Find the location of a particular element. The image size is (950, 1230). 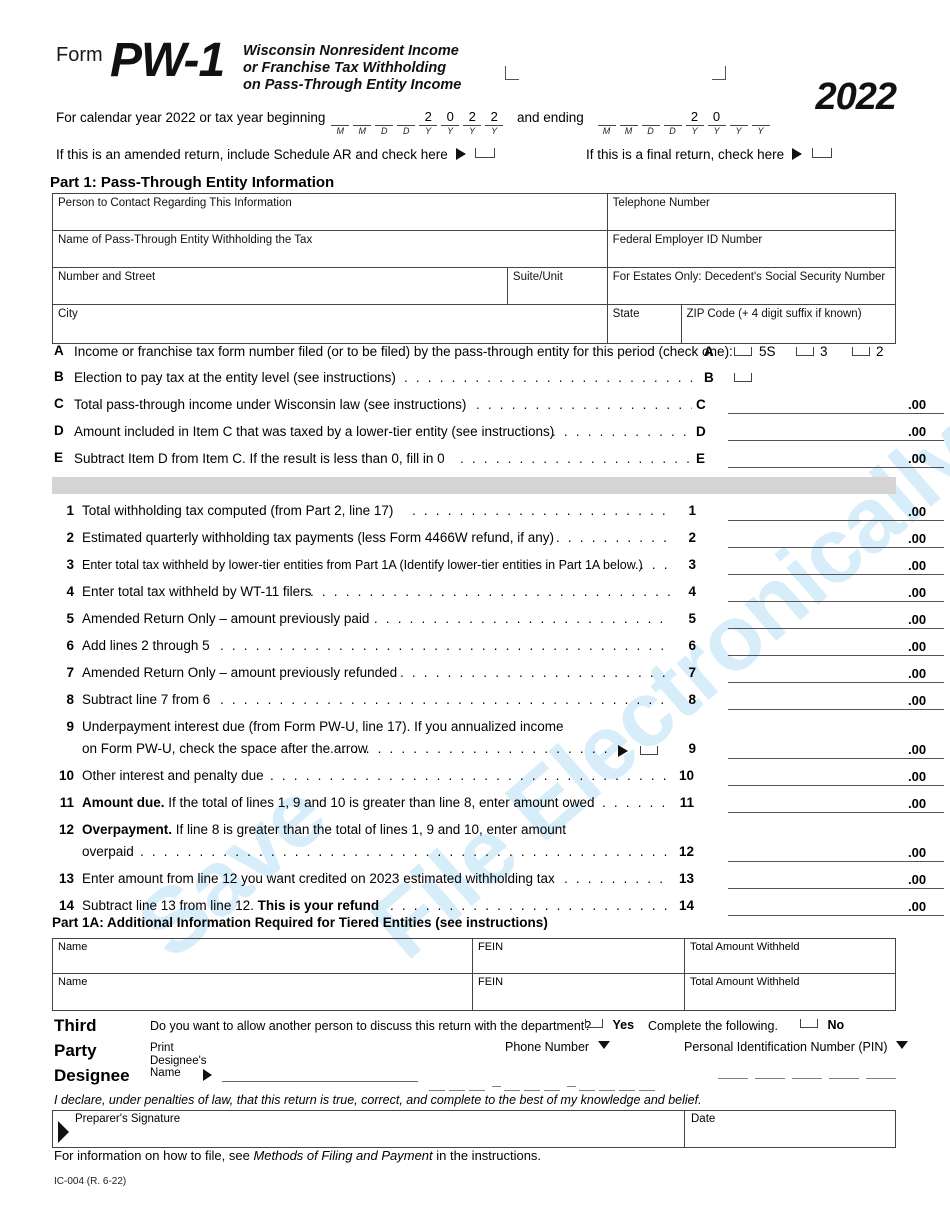

period-begin-cell-d-2: D is located at coordinates (384, 123).